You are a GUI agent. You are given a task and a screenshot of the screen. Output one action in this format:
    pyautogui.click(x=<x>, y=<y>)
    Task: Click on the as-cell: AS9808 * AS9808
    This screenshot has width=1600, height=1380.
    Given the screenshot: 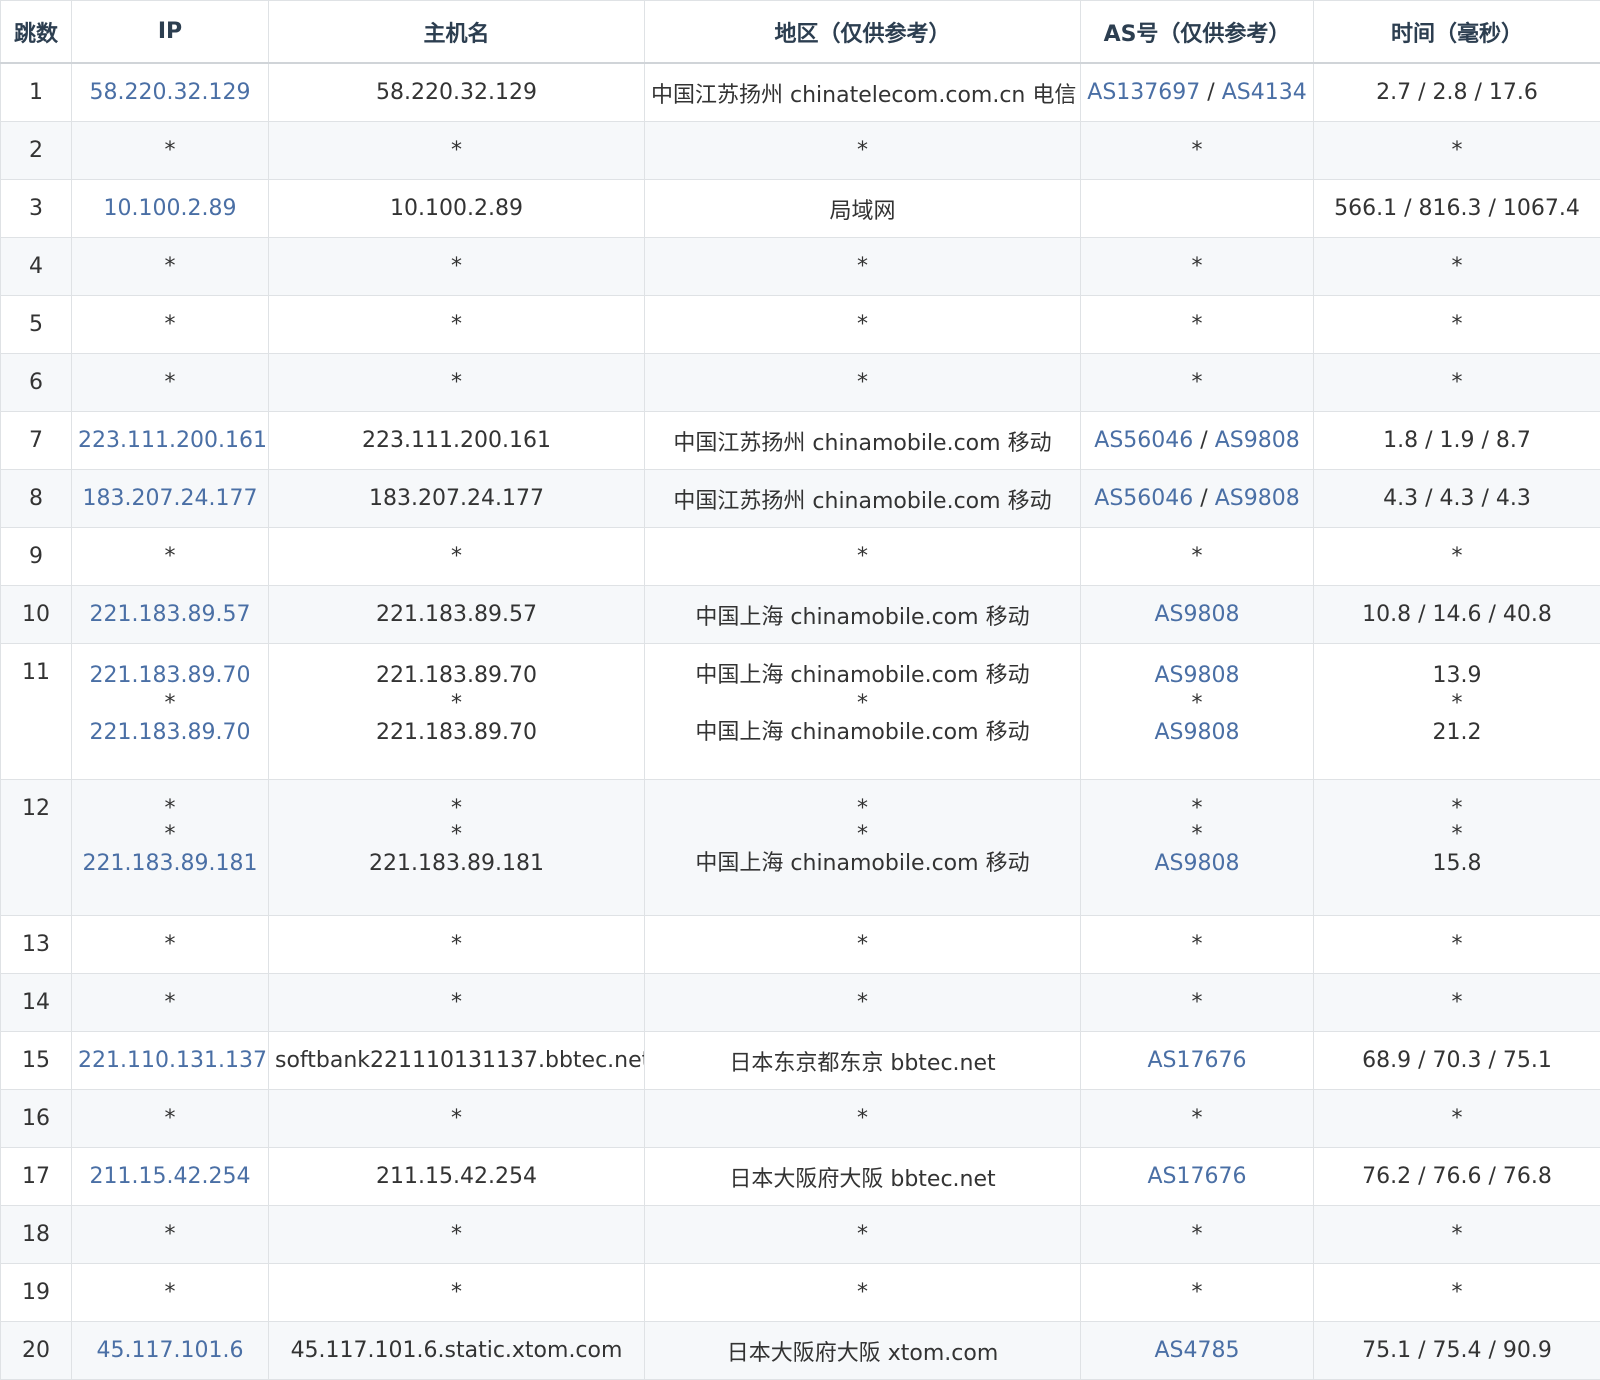 What is the action you would take?
    pyautogui.click(x=1197, y=712)
    